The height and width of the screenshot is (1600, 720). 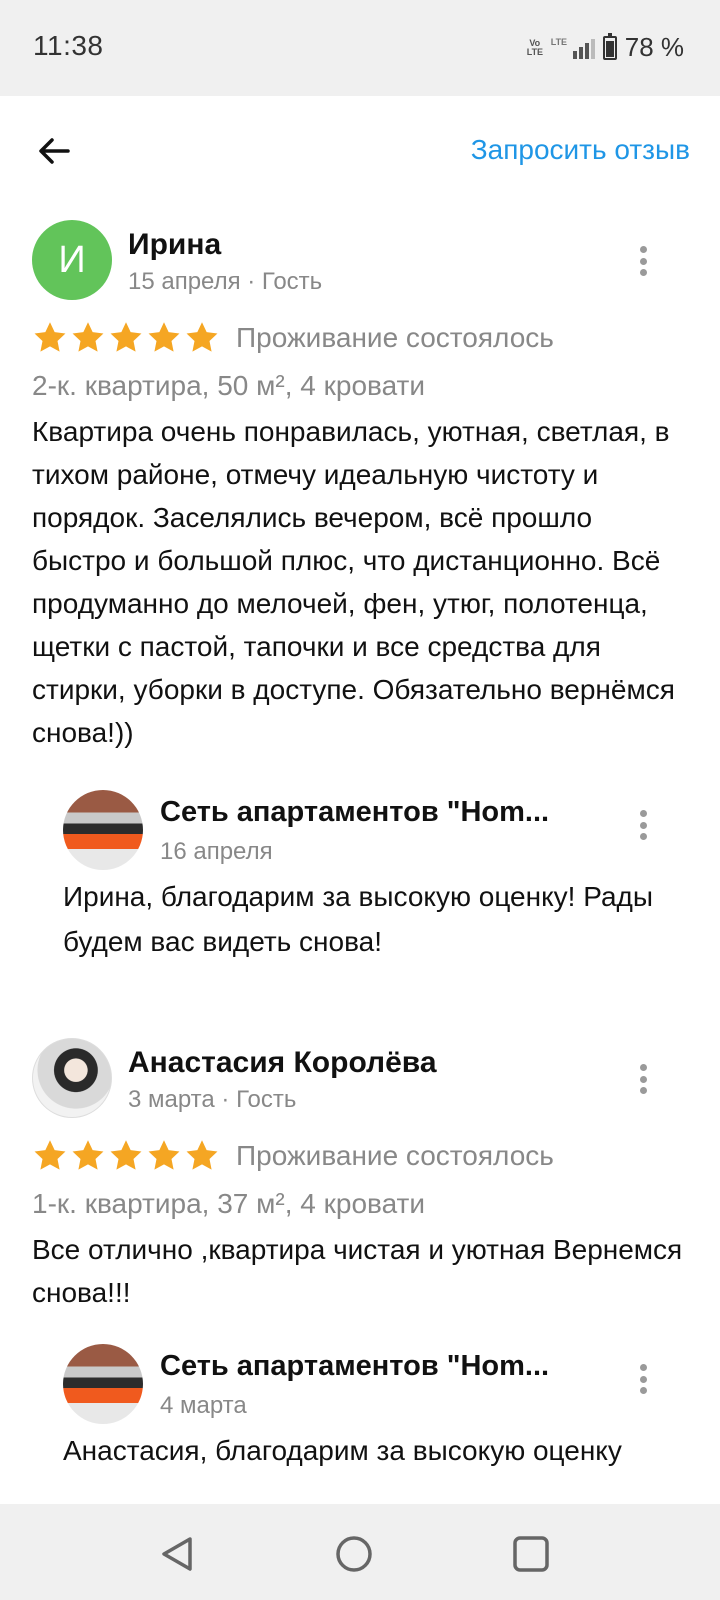 I want to click on review-meta: 3 марта · Гость, so click(x=212, y=1099).